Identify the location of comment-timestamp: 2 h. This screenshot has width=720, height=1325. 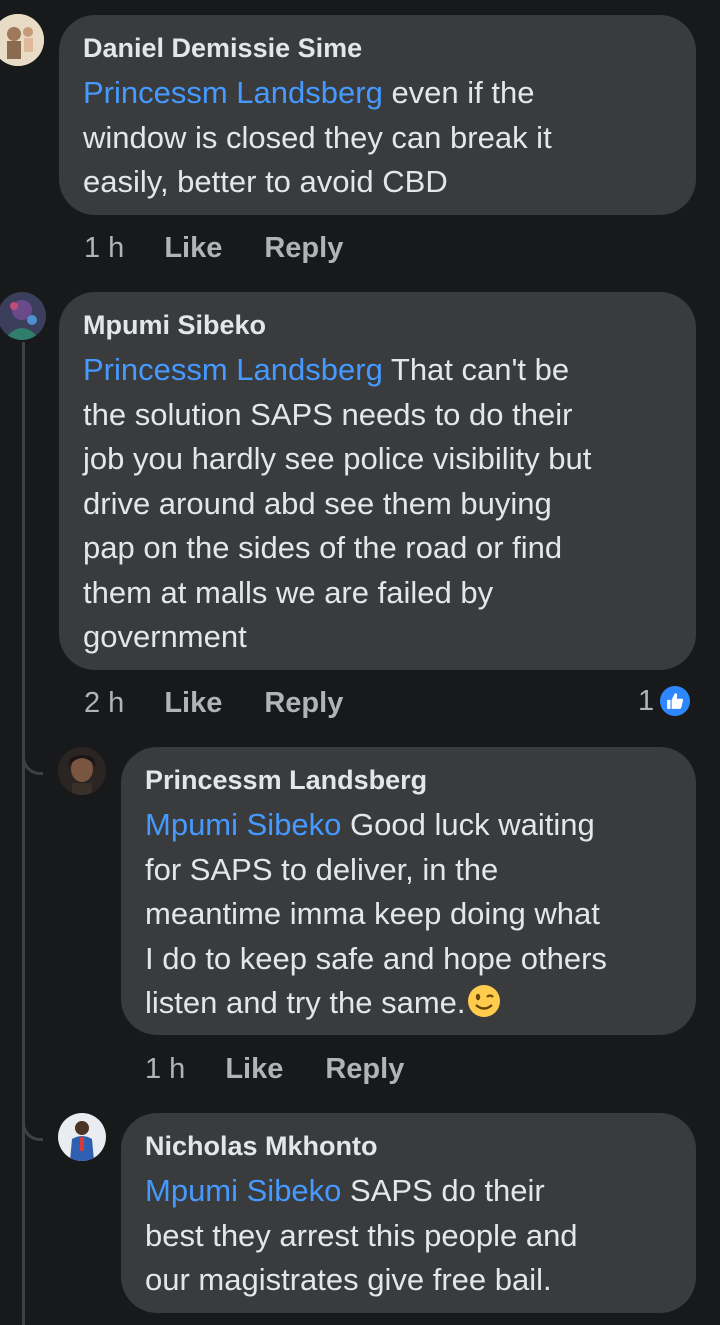
(104, 703).